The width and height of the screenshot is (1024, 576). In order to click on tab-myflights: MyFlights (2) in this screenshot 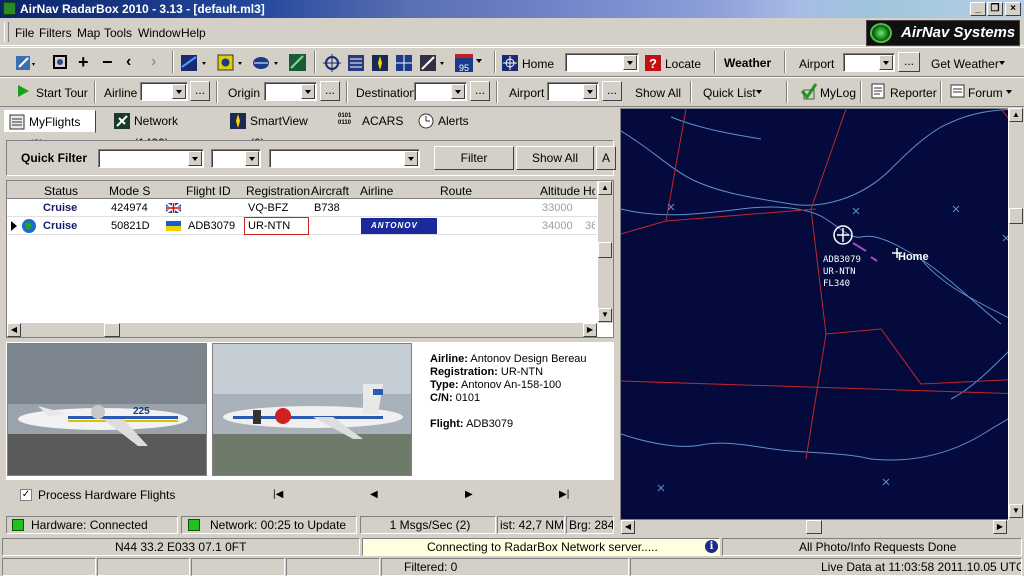, I will do `click(50, 130)`.